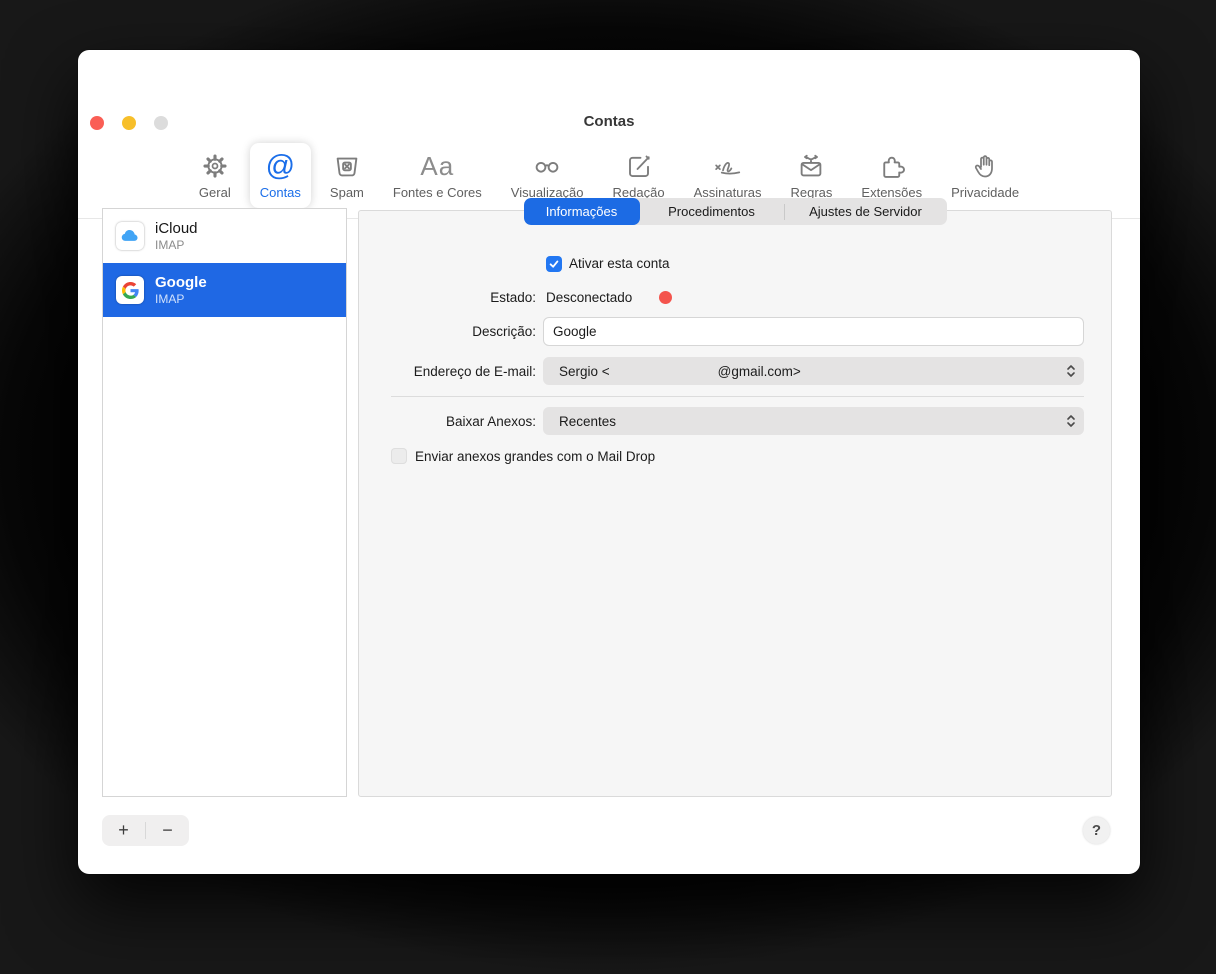 The image size is (1216, 974). What do you see at coordinates (813, 331) in the screenshot?
I see `description-input` at bounding box center [813, 331].